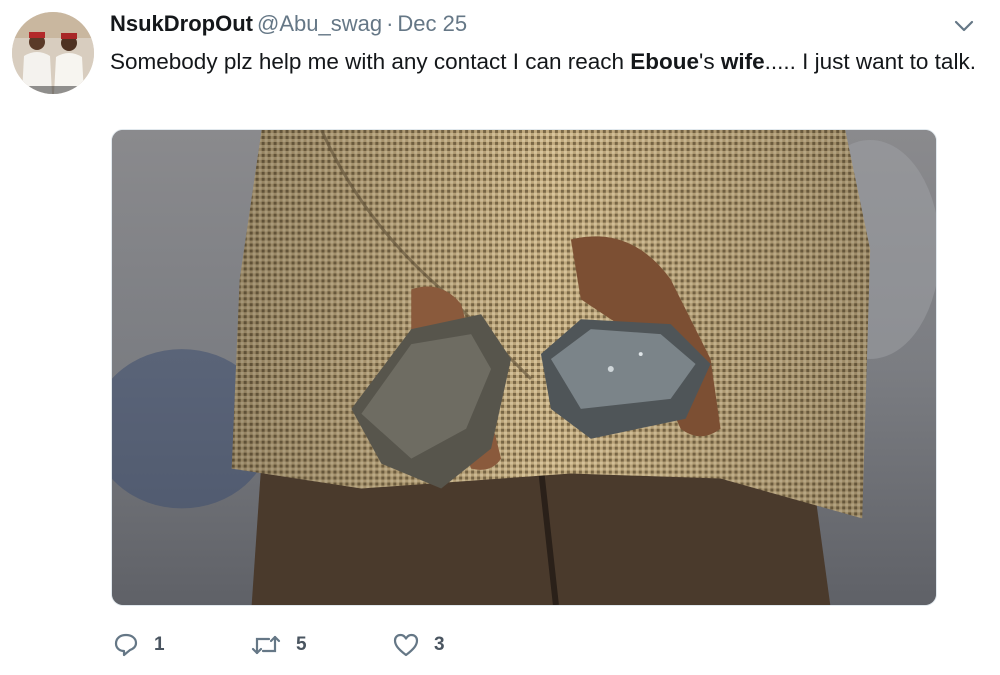 The height and width of the screenshot is (675, 1000). Describe the element at coordinates (439, 644) in the screenshot. I see `like-count: 3` at that location.